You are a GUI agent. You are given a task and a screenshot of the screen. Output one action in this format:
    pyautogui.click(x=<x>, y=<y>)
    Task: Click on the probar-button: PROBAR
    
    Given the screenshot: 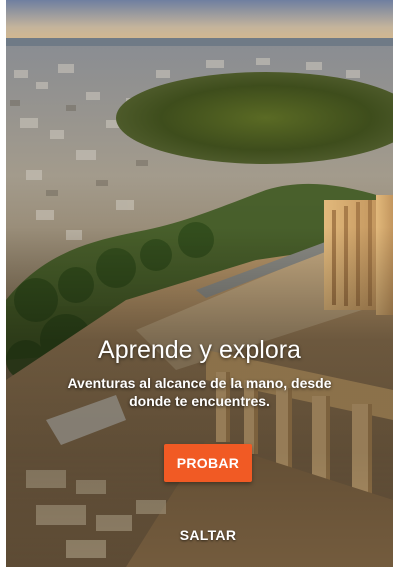 What is the action you would take?
    pyautogui.click(x=208, y=463)
    